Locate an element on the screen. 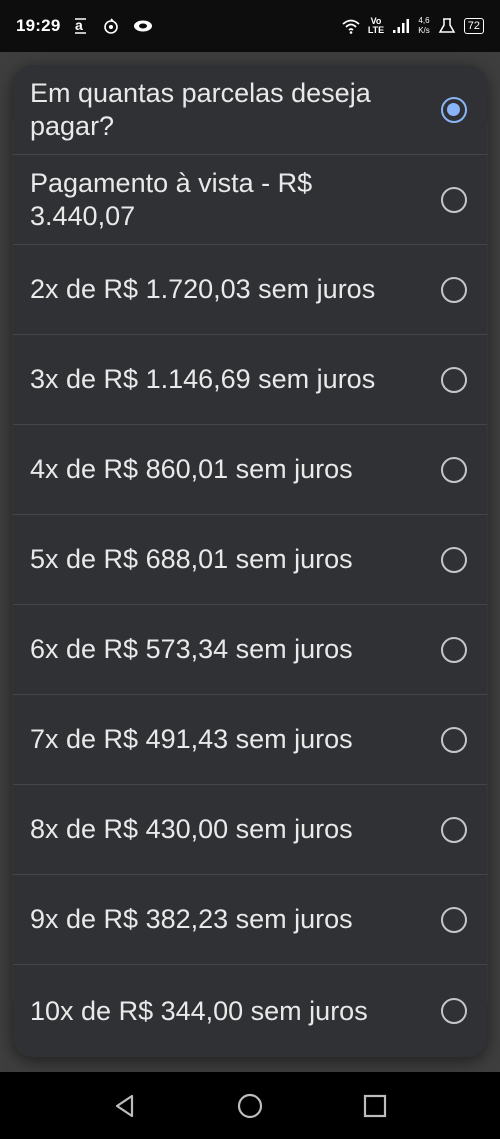  option-label: 6x de R$ 573,34 sem juros is located at coordinates (191, 649).